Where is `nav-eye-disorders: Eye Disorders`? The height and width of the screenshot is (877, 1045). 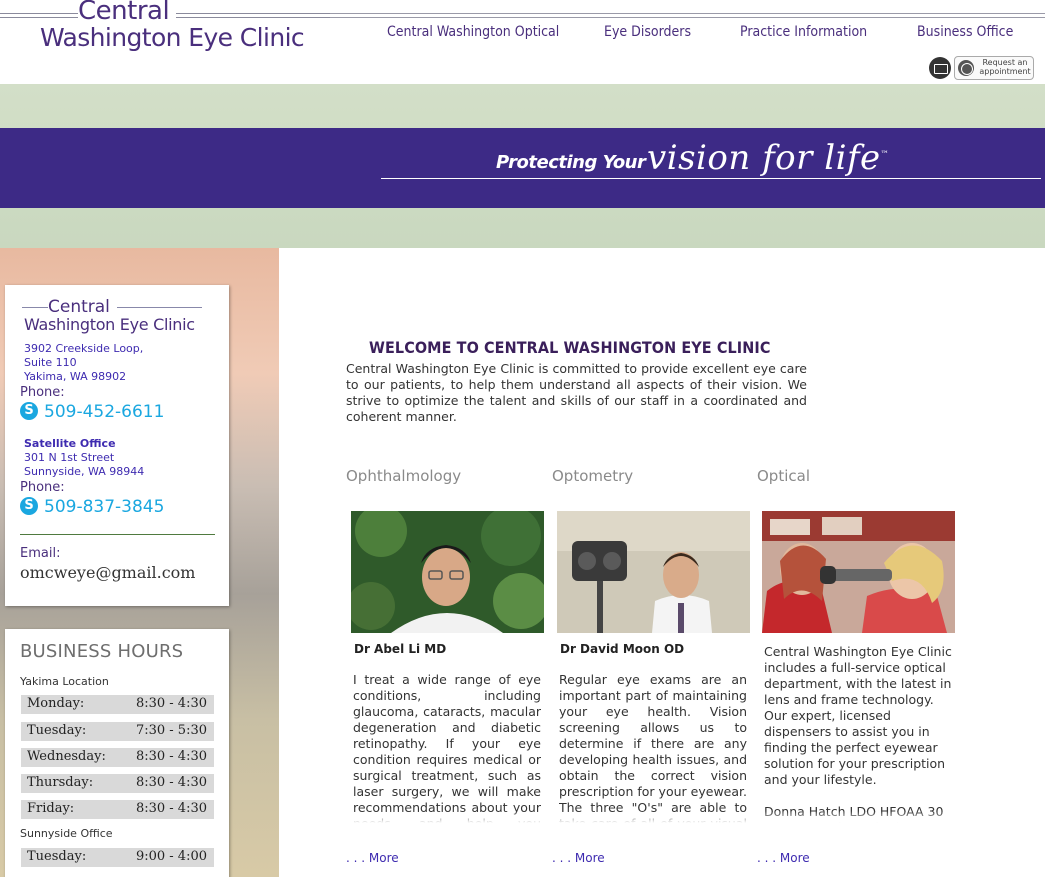 nav-eye-disorders: Eye Disorders is located at coordinates (647, 32).